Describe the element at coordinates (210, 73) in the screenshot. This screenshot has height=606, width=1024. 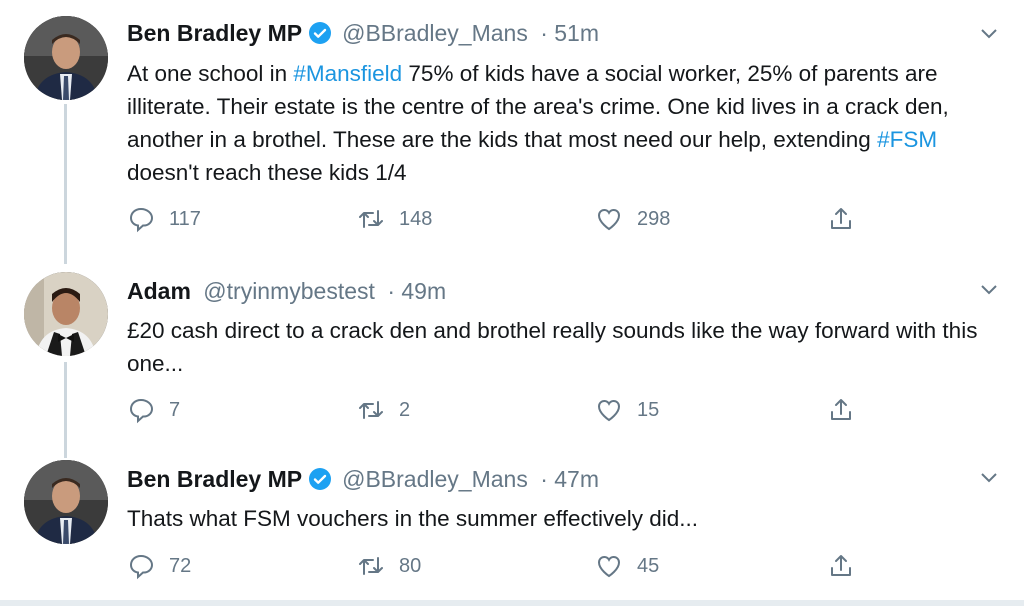
I see `text-part: At one school in` at that location.